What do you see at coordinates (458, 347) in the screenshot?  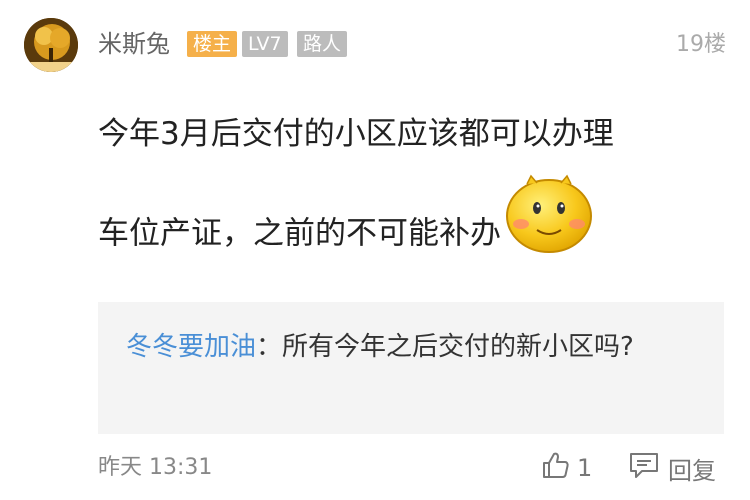 I see `quote-body: 所有今年之后交付的新小区吗?` at bounding box center [458, 347].